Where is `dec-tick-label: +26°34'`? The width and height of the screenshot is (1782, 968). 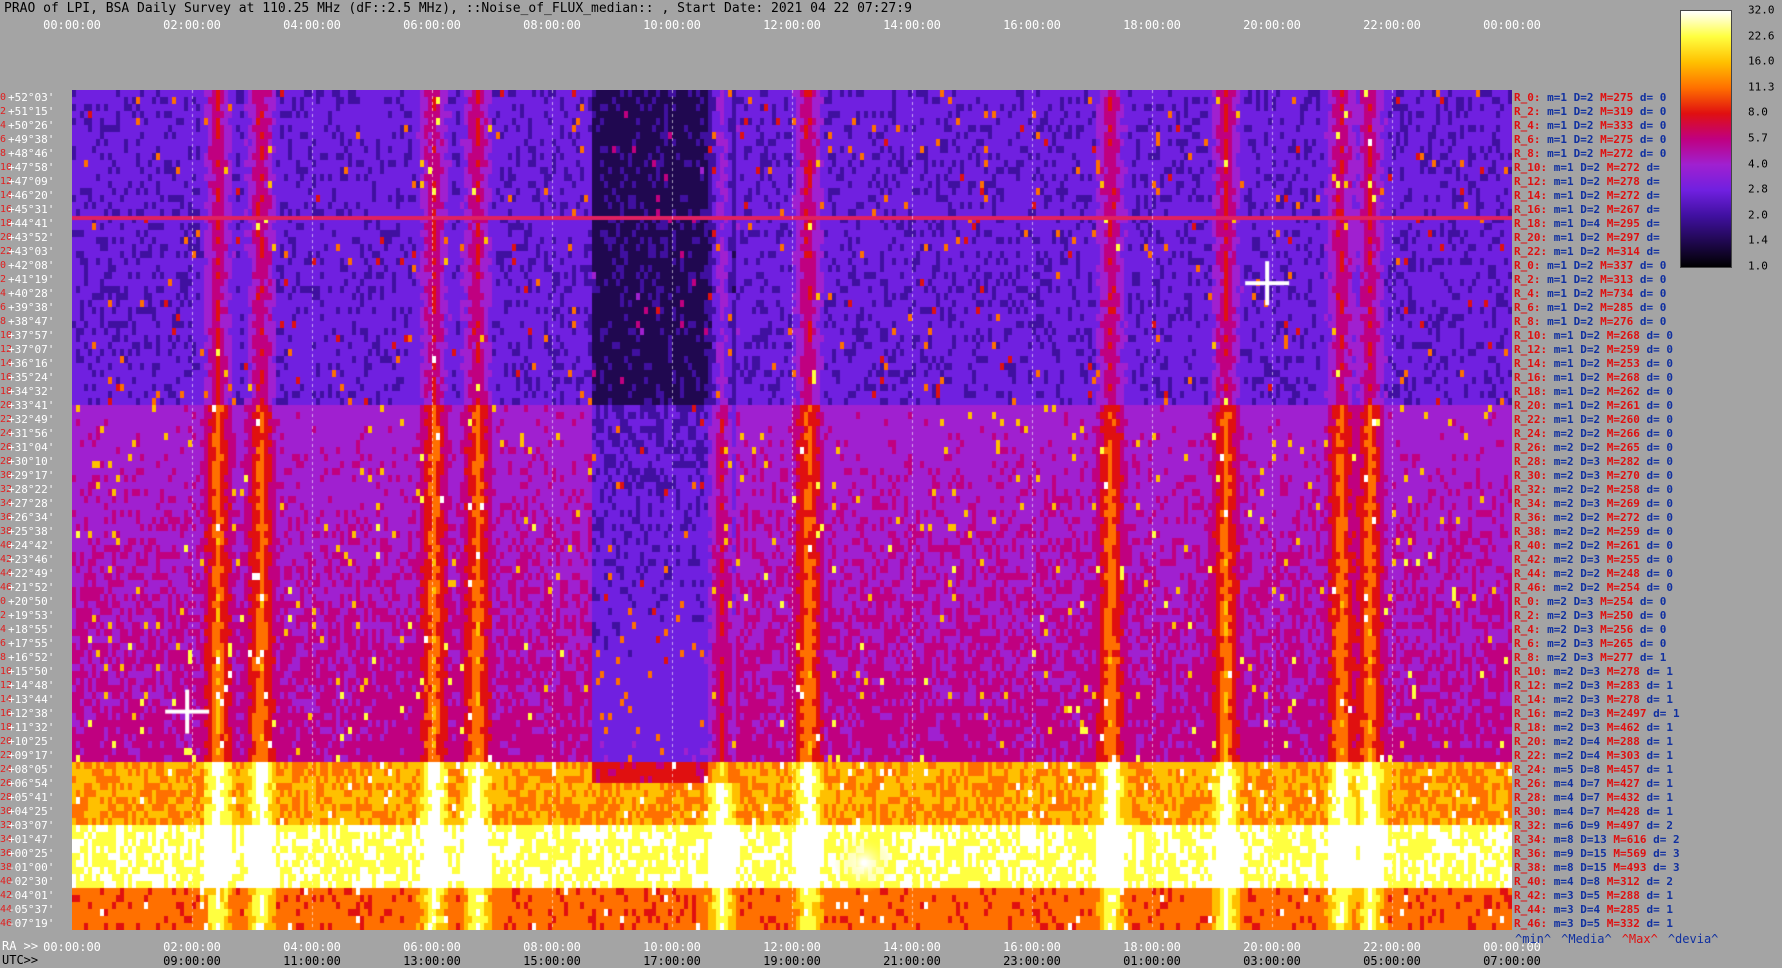
dec-tick-label: +26°34' is located at coordinates (31, 517).